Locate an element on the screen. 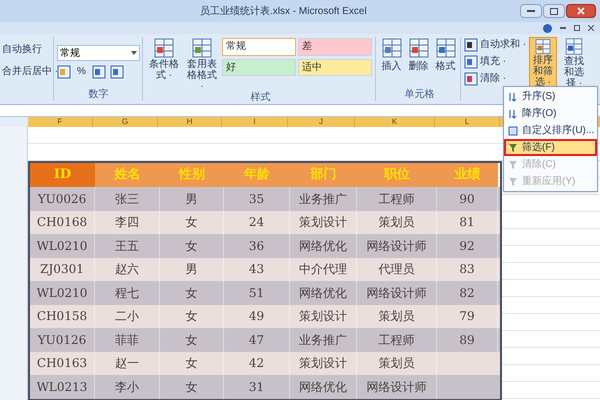  minimize-button is located at coordinates (531, 11).